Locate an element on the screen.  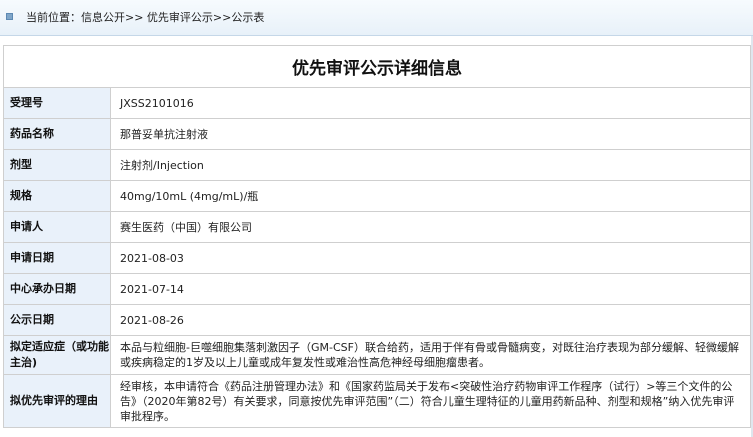
row-label-applicant: 申请人 is located at coordinates (57, 227).